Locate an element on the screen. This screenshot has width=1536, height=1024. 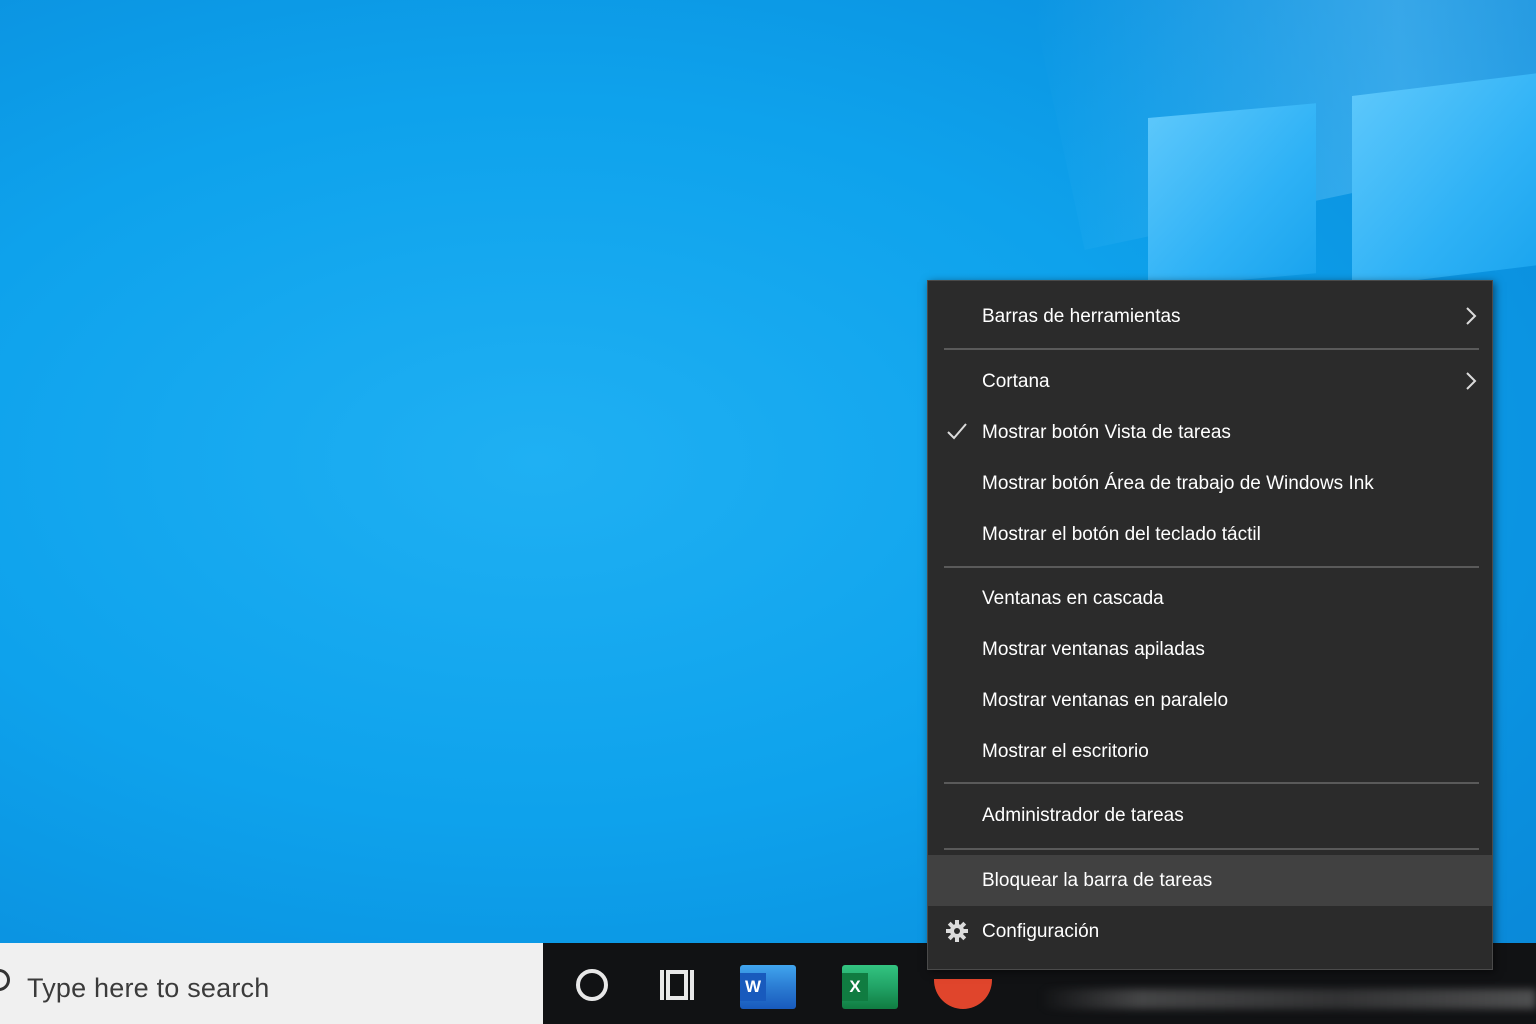
menu-item-label: Cortana is located at coordinates (1016, 381).